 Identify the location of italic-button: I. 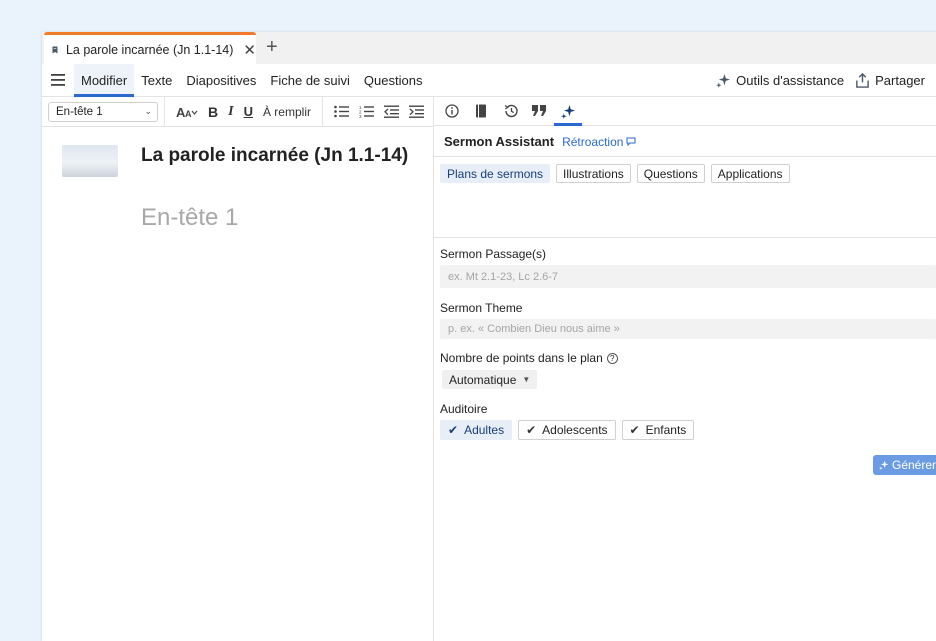
(230, 112).